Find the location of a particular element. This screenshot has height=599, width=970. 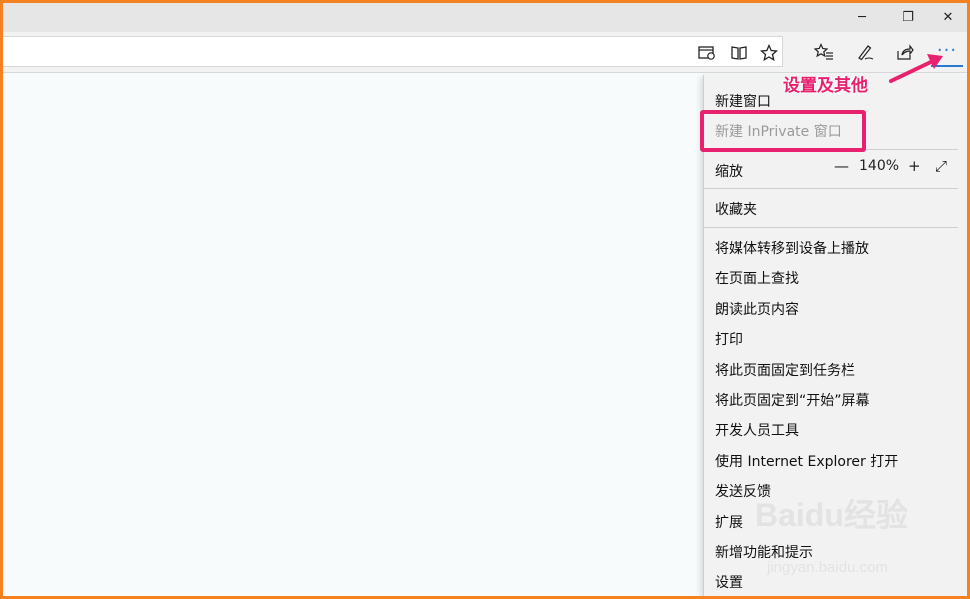

menu-item-find-on-page: 在页面上查找 is located at coordinates (757, 278).